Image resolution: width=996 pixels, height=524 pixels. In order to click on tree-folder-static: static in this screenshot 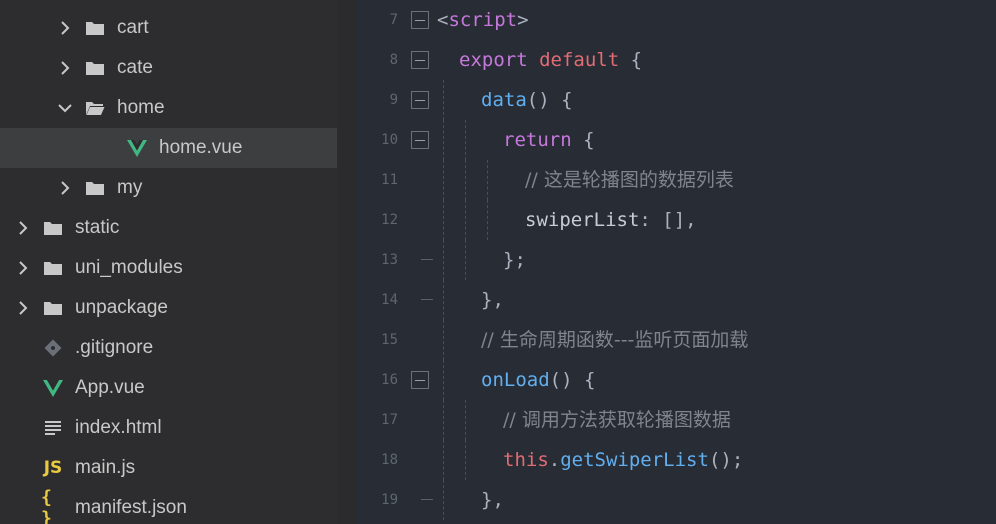, I will do `click(168, 228)`.